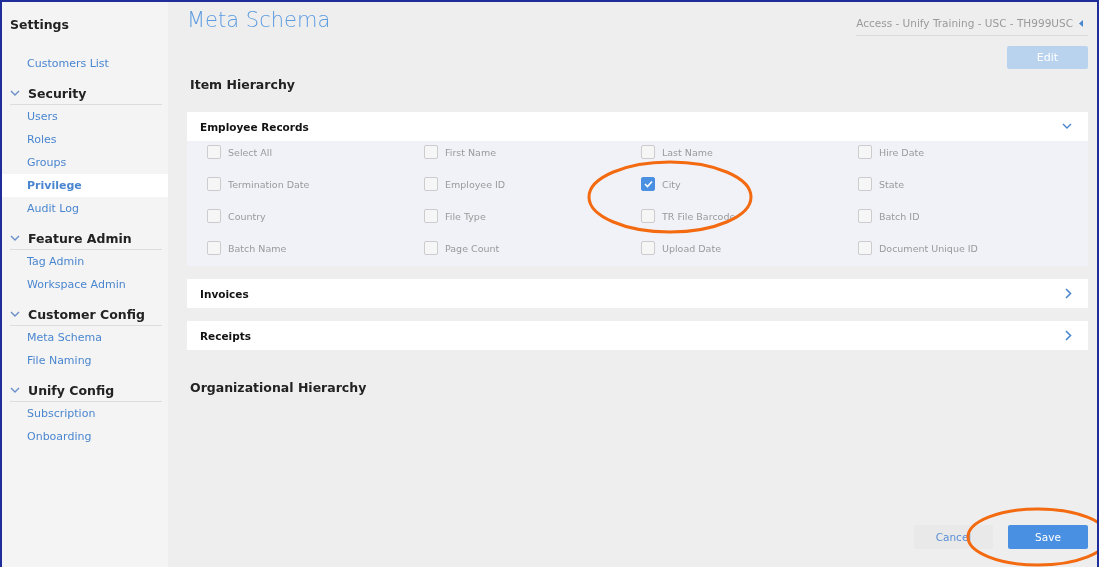 The height and width of the screenshot is (567, 1099). I want to click on checkbox-label: Batch ID, so click(899, 216).